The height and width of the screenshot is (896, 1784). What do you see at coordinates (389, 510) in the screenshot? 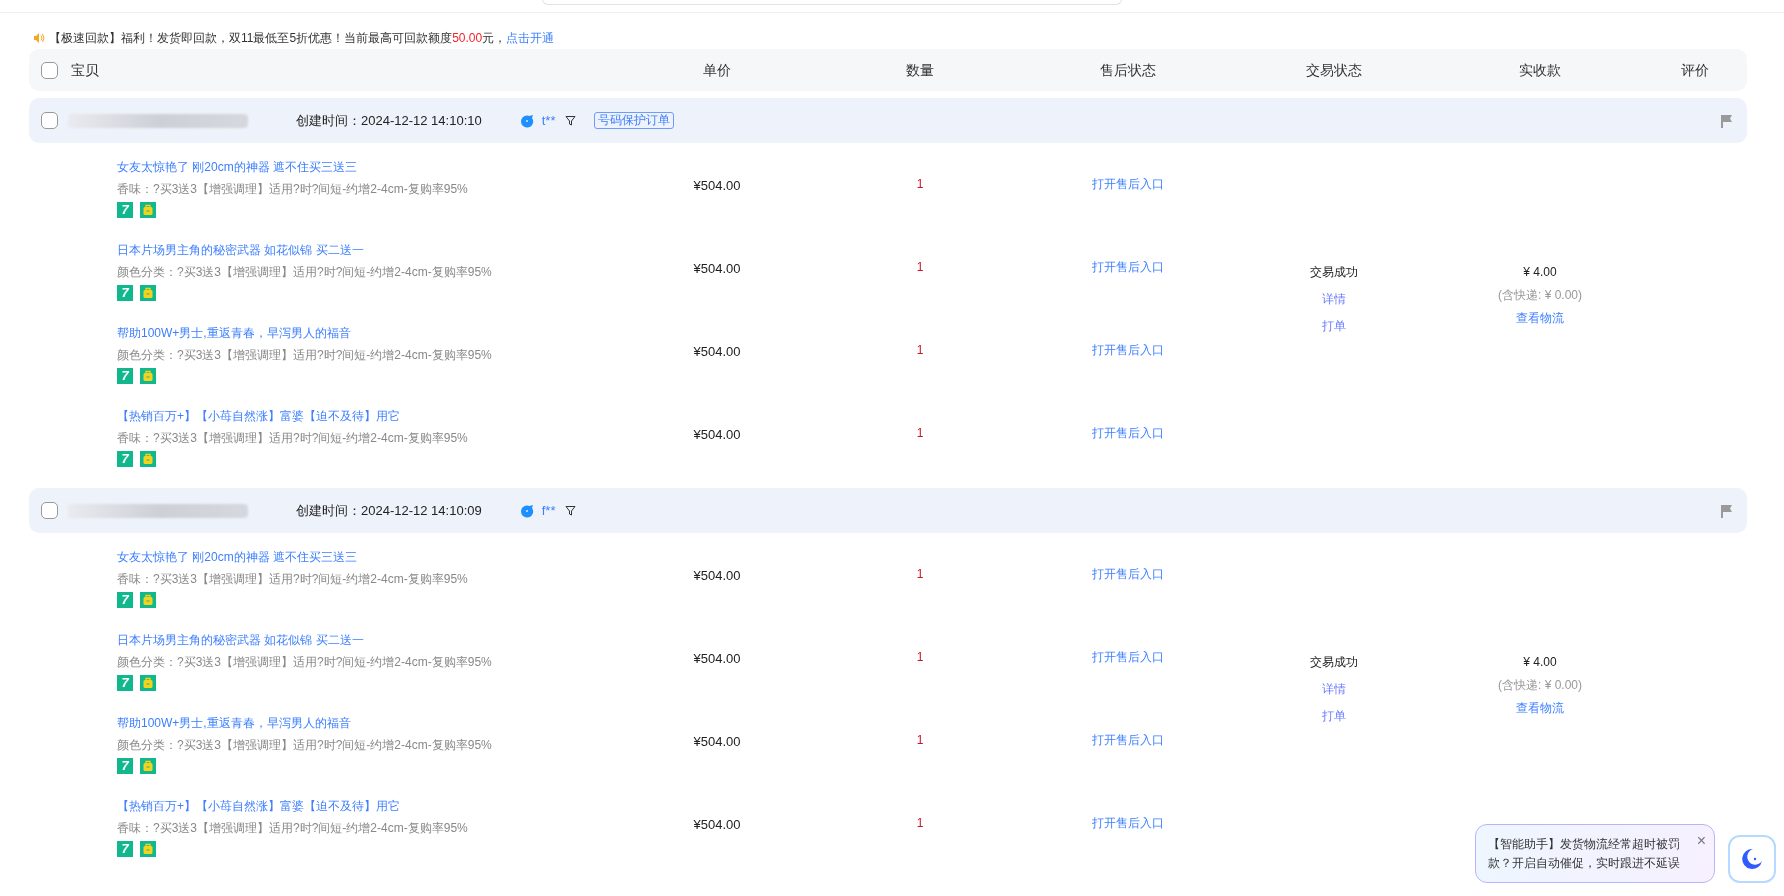
I see `created-time: 创建时间：2024-12-12 14:10:09` at bounding box center [389, 510].